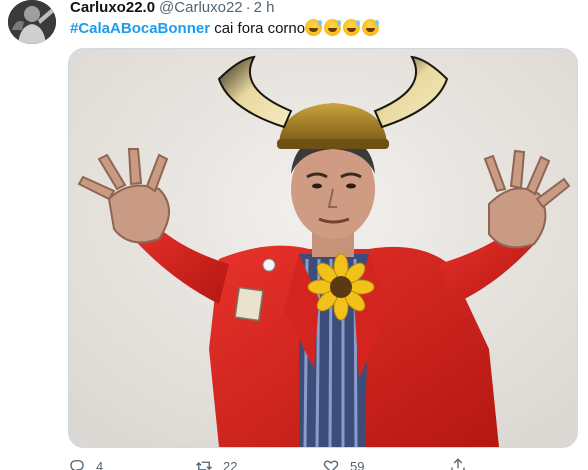 This screenshot has height=470, width=588. What do you see at coordinates (131, 463) in the screenshot?
I see `reply-button: 4` at bounding box center [131, 463].